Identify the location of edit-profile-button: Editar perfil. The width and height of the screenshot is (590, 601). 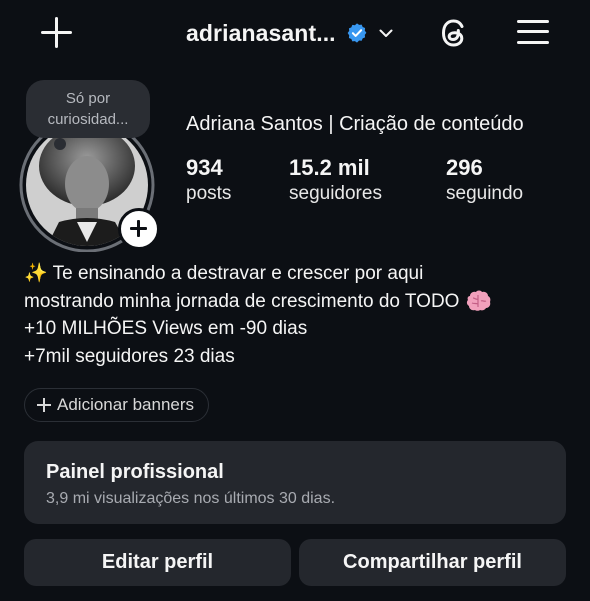
(157, 562).